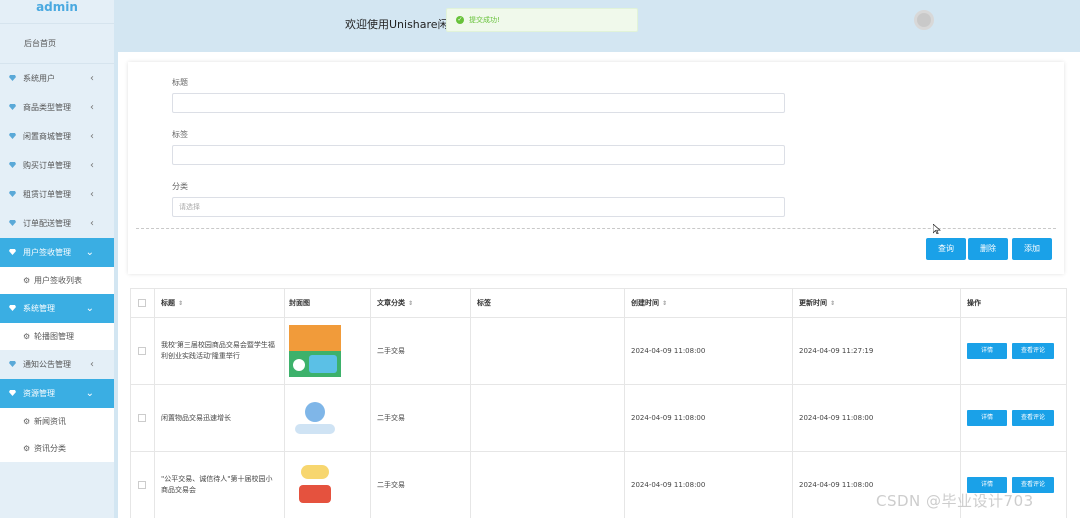 The height and width of the screenshot is (518, 1080). What do you see at coordinates (57, 364) in the screenshot?
I see `sidebar-item-notices: 通知公告管理 ‹` at bounding box center [57, 364].